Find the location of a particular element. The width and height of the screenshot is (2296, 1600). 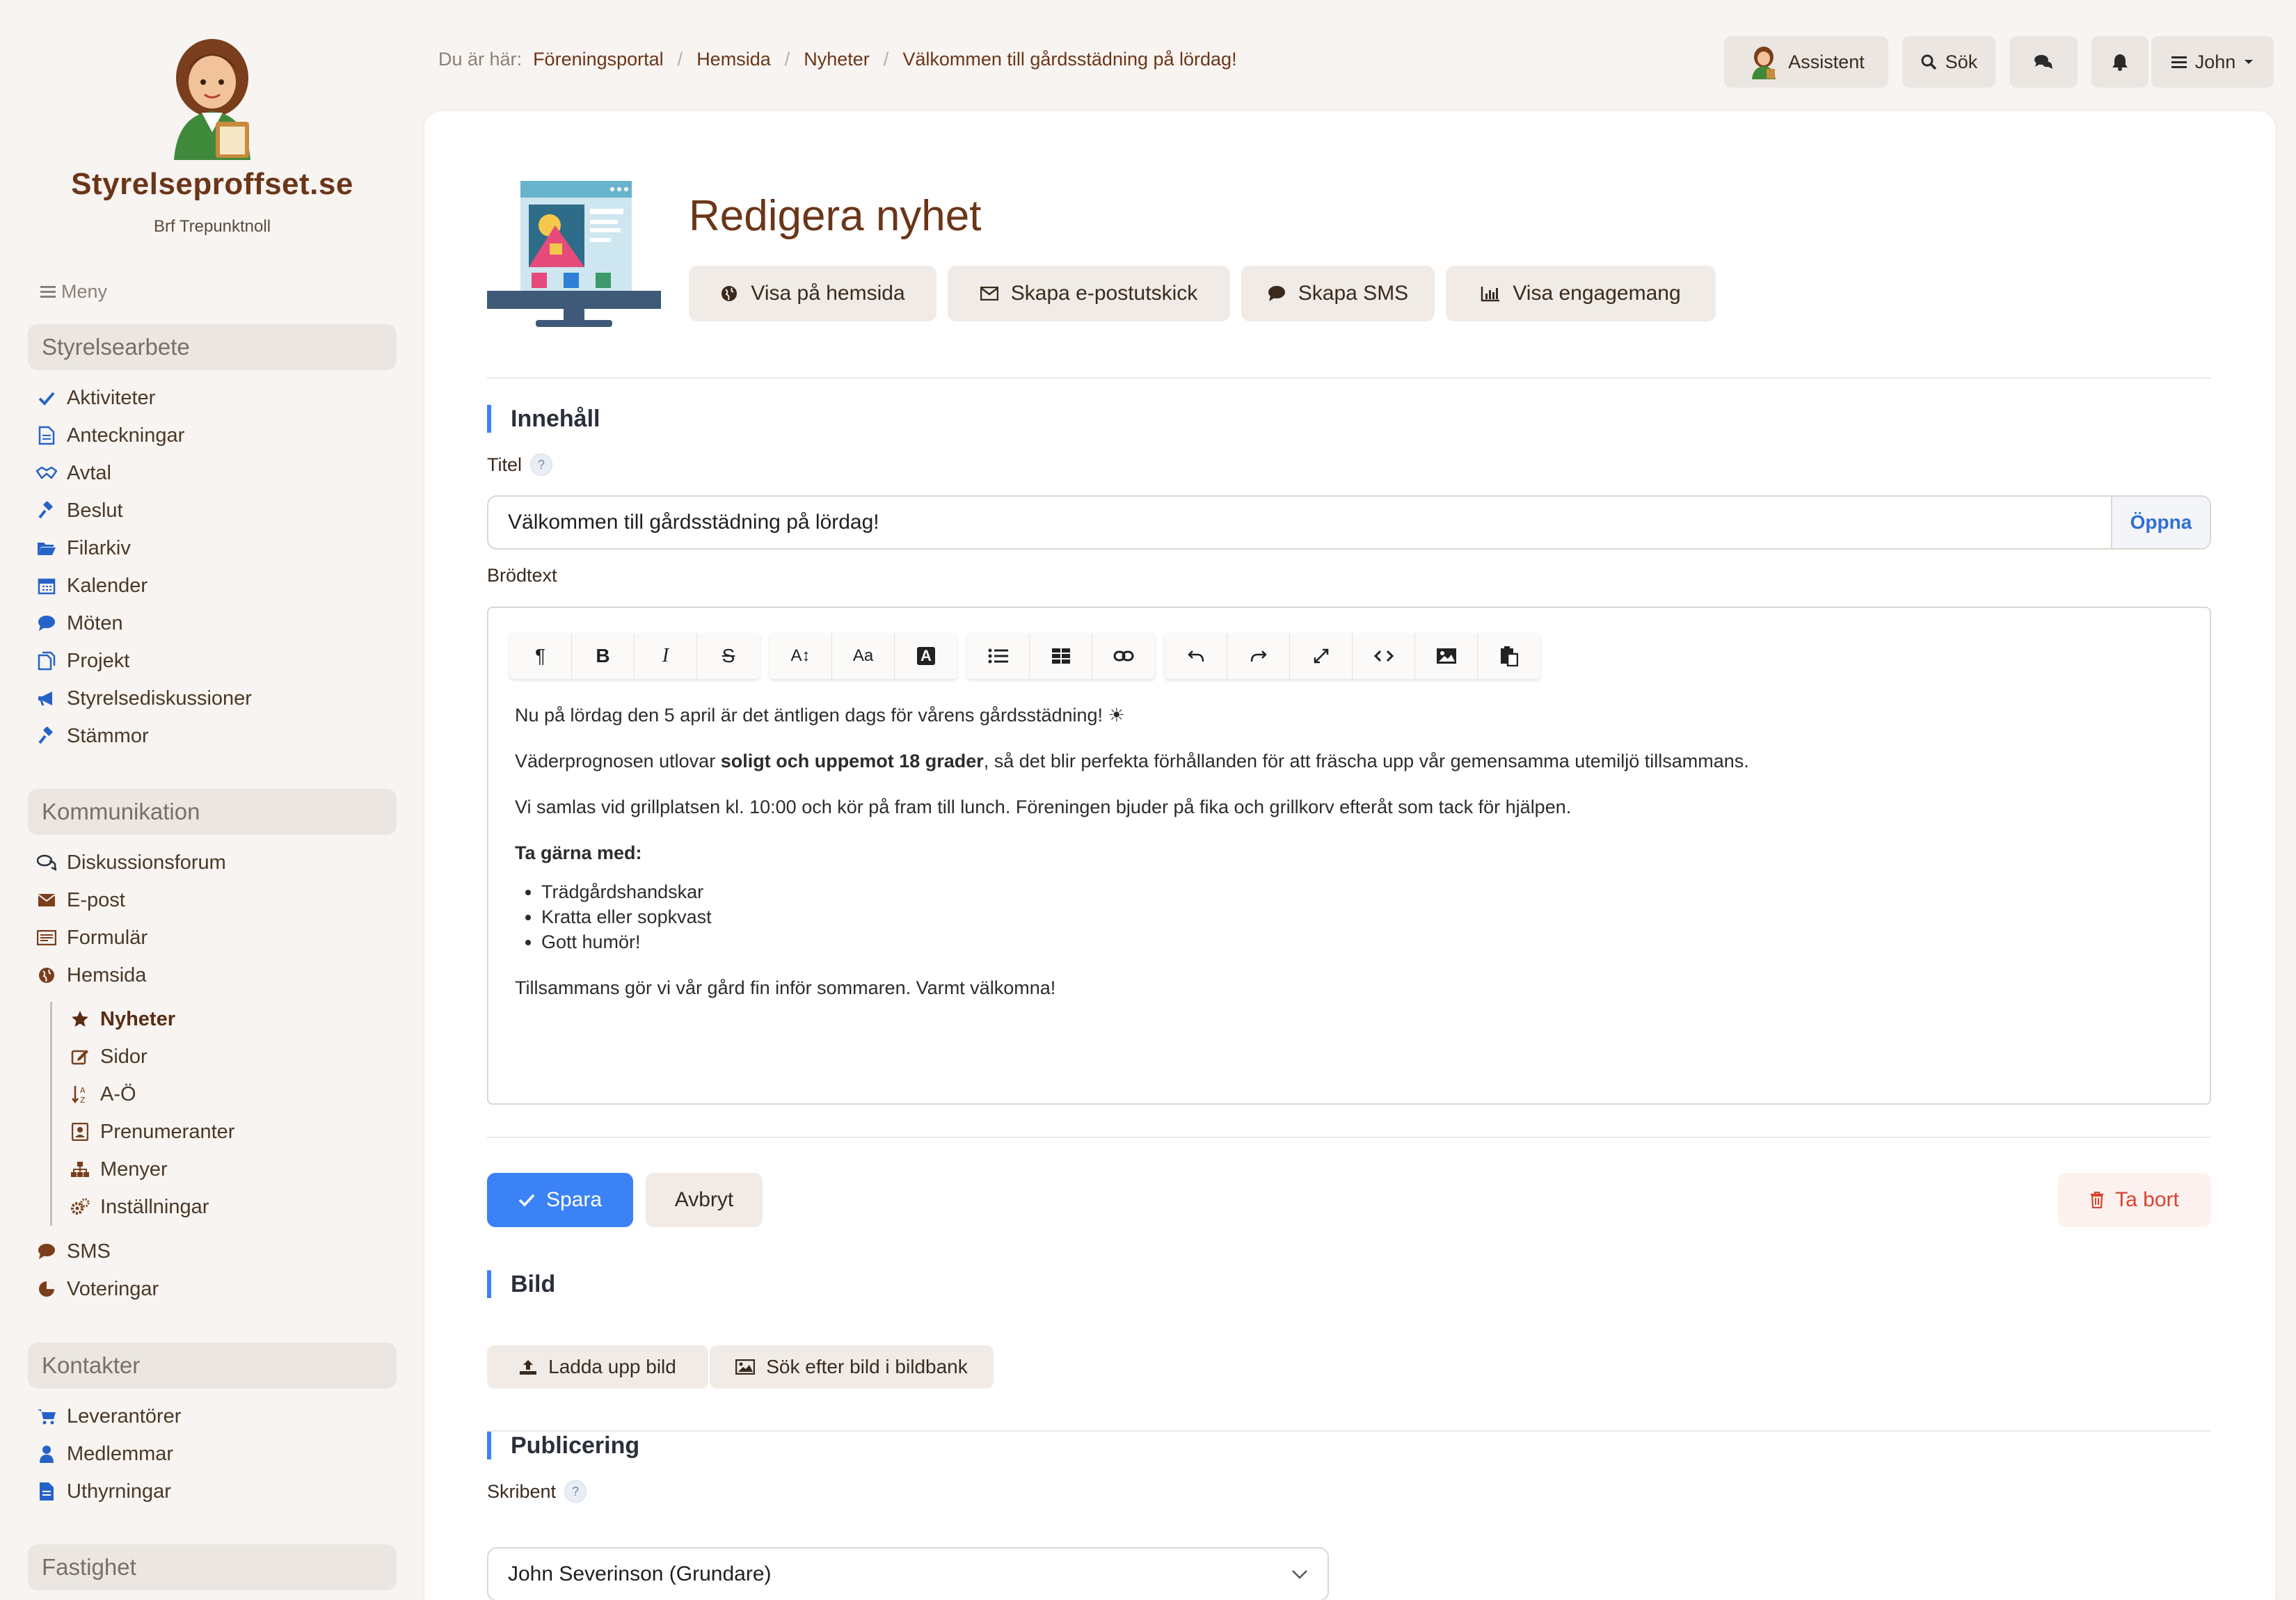

font-family-icon: Aa is located at coordinates (863, 656).